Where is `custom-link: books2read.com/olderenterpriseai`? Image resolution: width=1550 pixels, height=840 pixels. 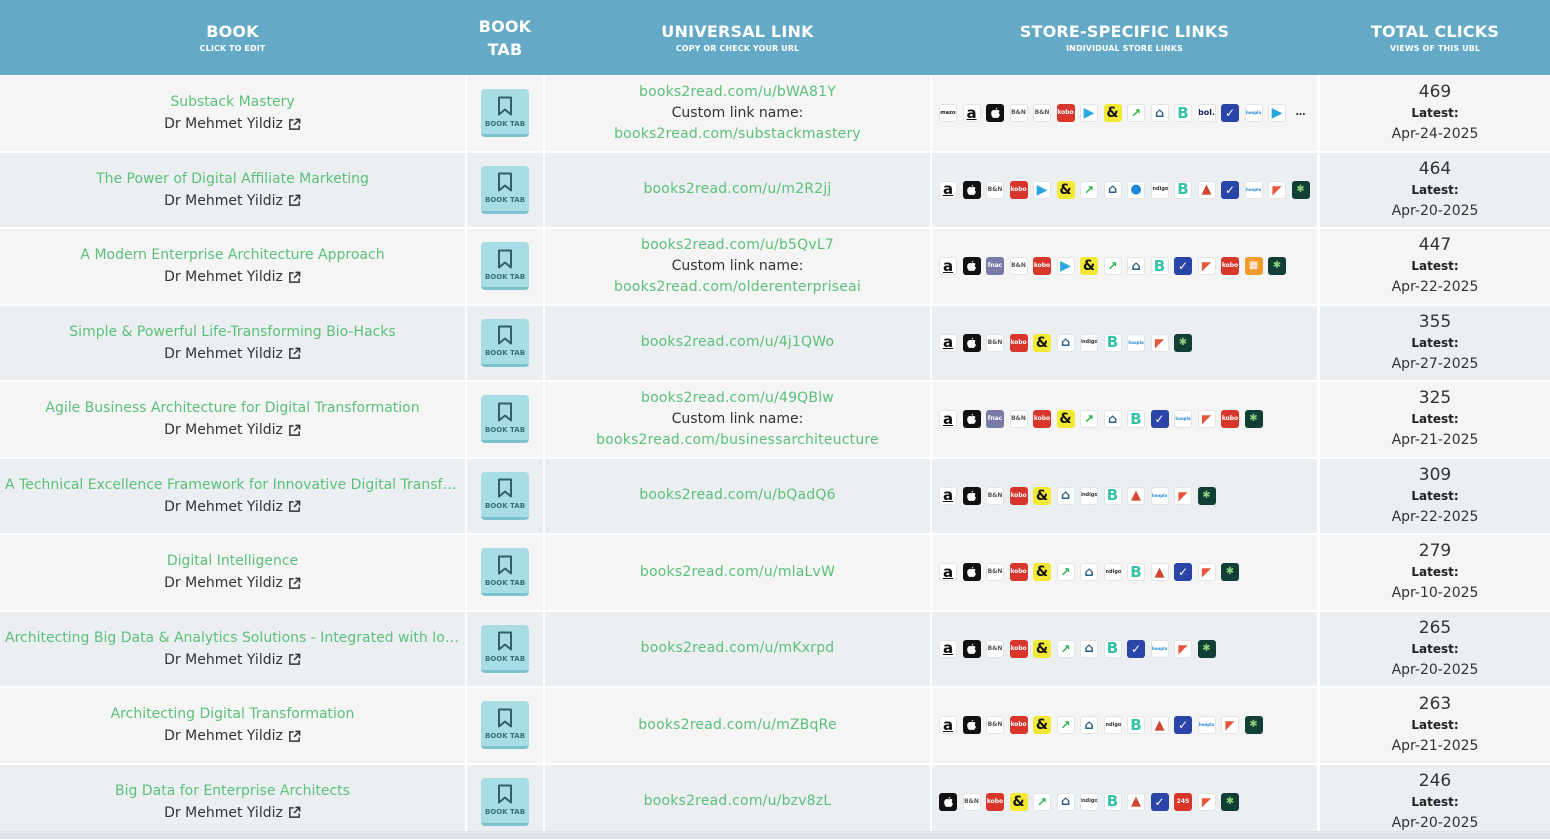 custom-link: books2read.com/olderenterpriseai is located at coordinates (737, 287).